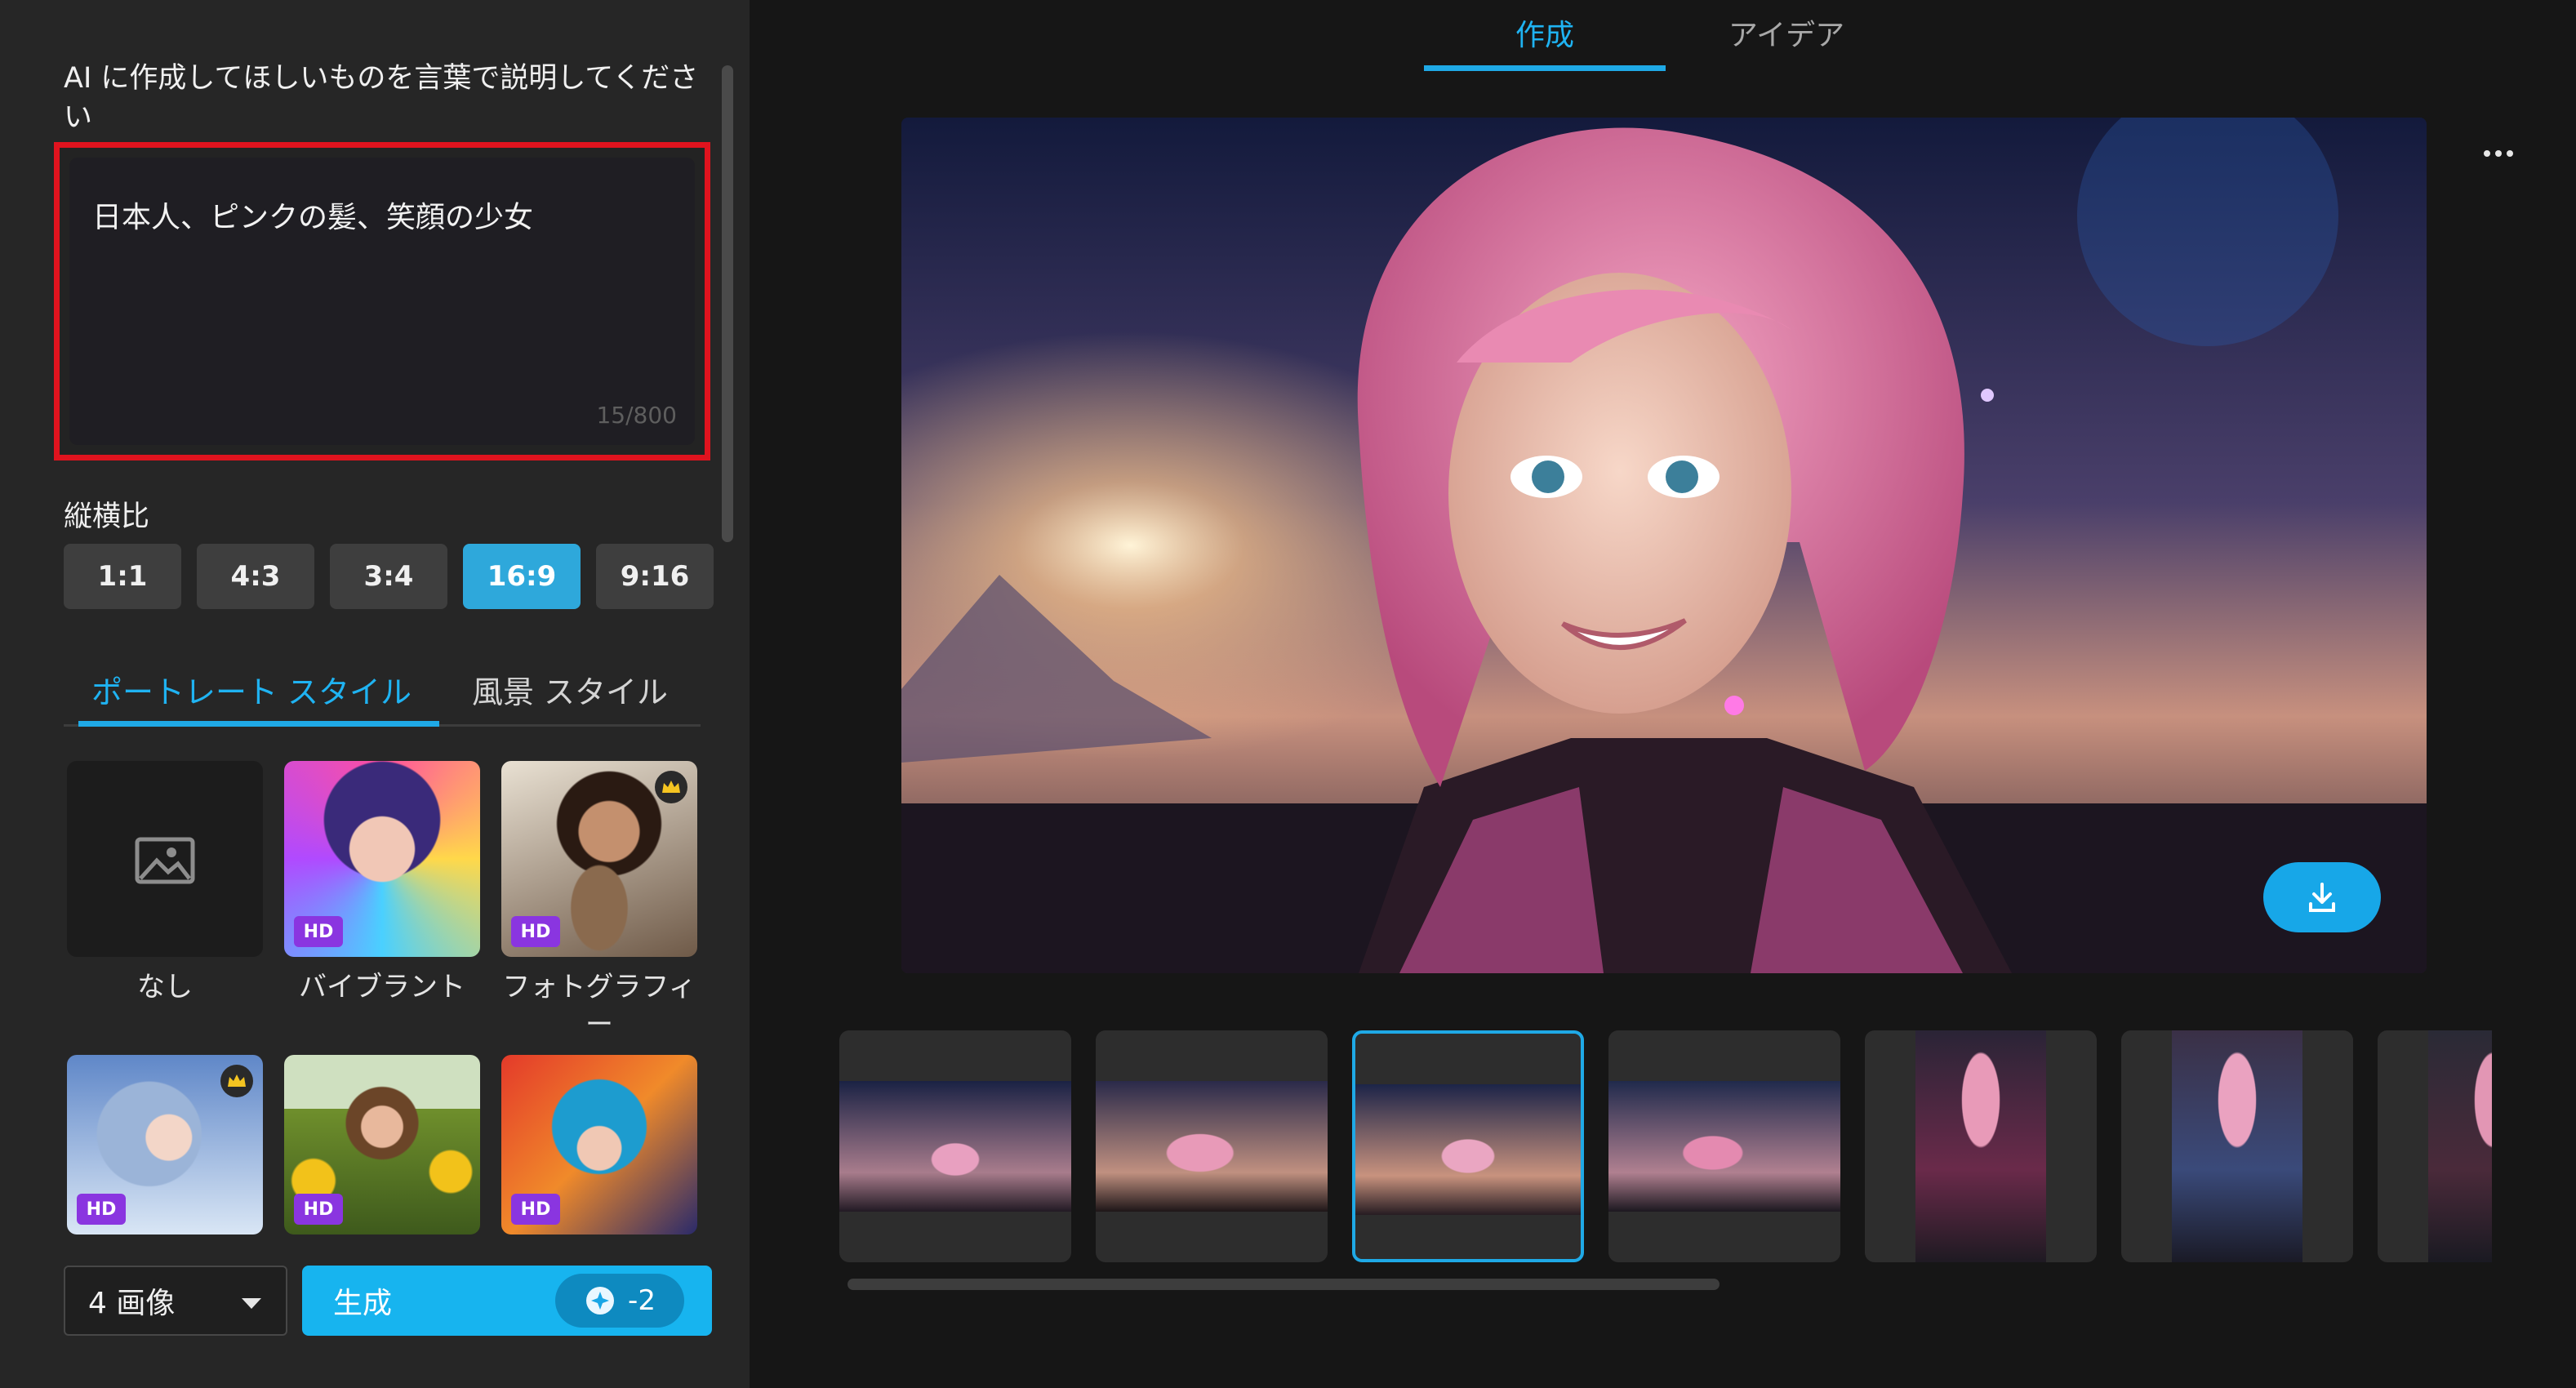  What do you see at coordinates (312, 215) in the screenshot?
I see `prompt-text: 日本人、ピンクの髪、笑顔の少女` at bounding box center [312, 215].